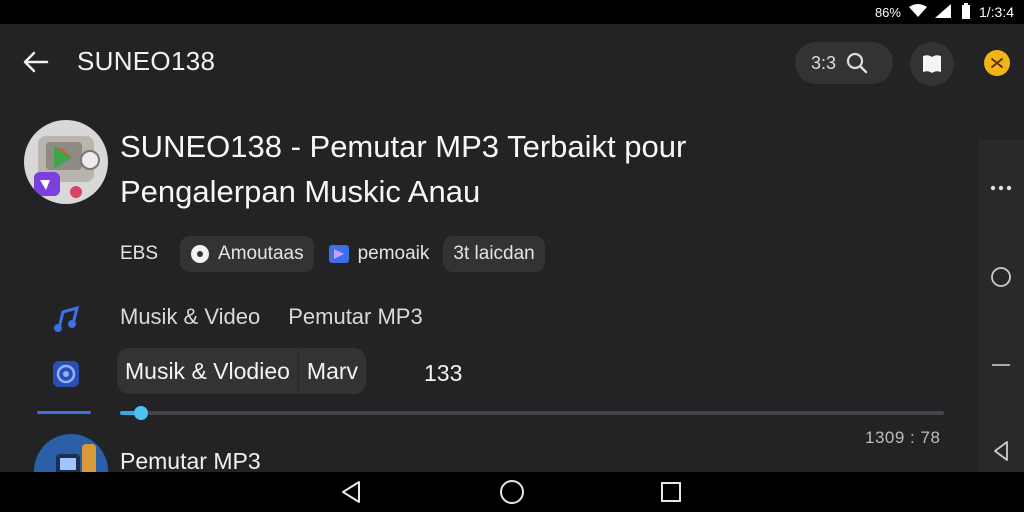 This screenshot has height=512, width=1024. What do you see at coordinates (996, 12) in the screenshot?
I see `clock: 1/:3:4` at bounding box center [996, 12].